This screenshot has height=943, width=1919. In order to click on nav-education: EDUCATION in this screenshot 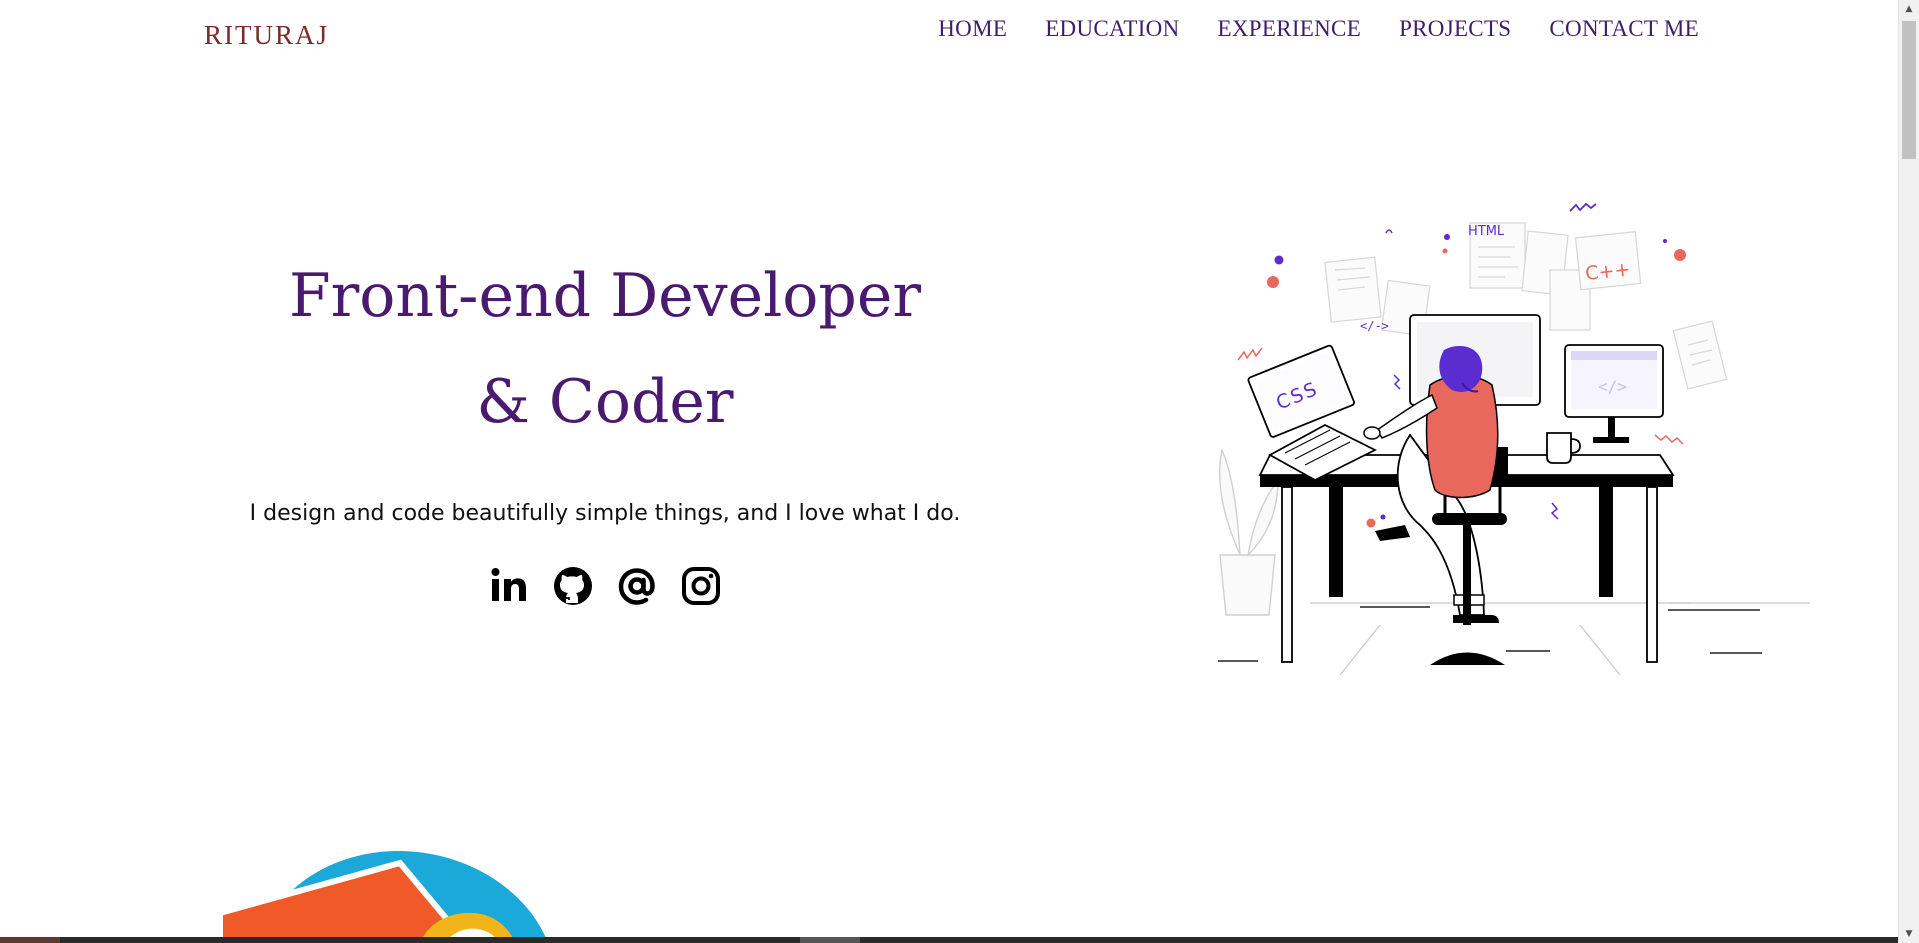, I will do `click(1112, 29)`.